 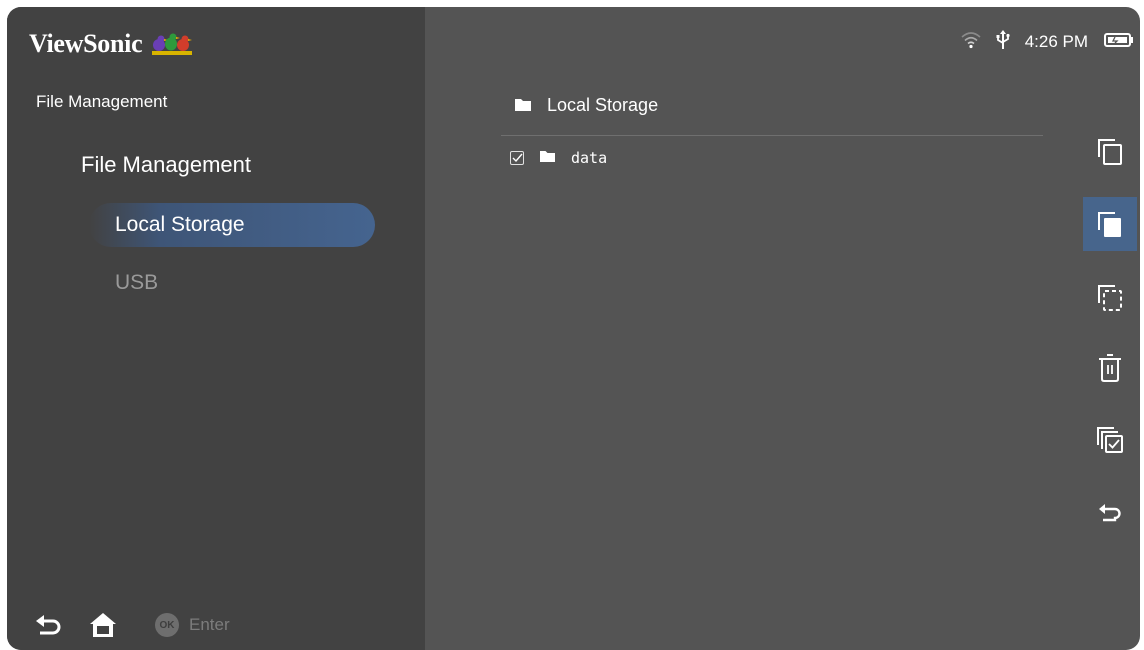 I want to click on paste-icon, so click(x=1109, y=224).